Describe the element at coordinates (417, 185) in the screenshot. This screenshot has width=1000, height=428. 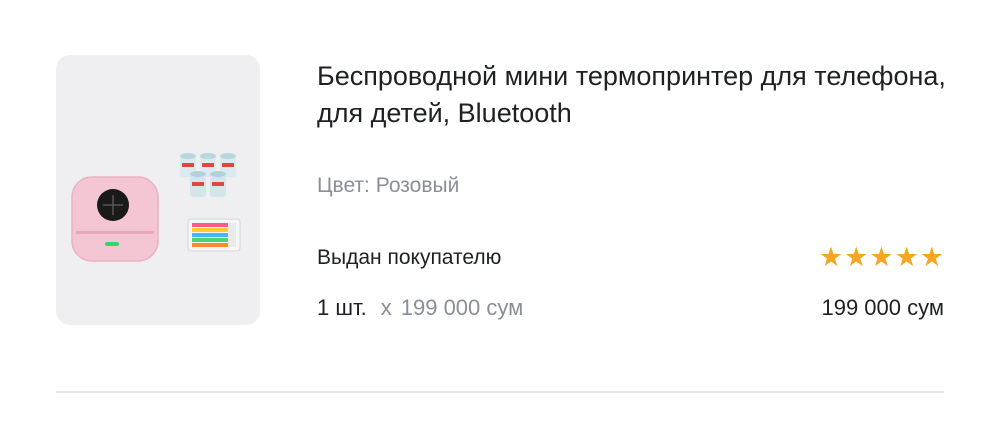
I see `color-value: Розовый` at that location.